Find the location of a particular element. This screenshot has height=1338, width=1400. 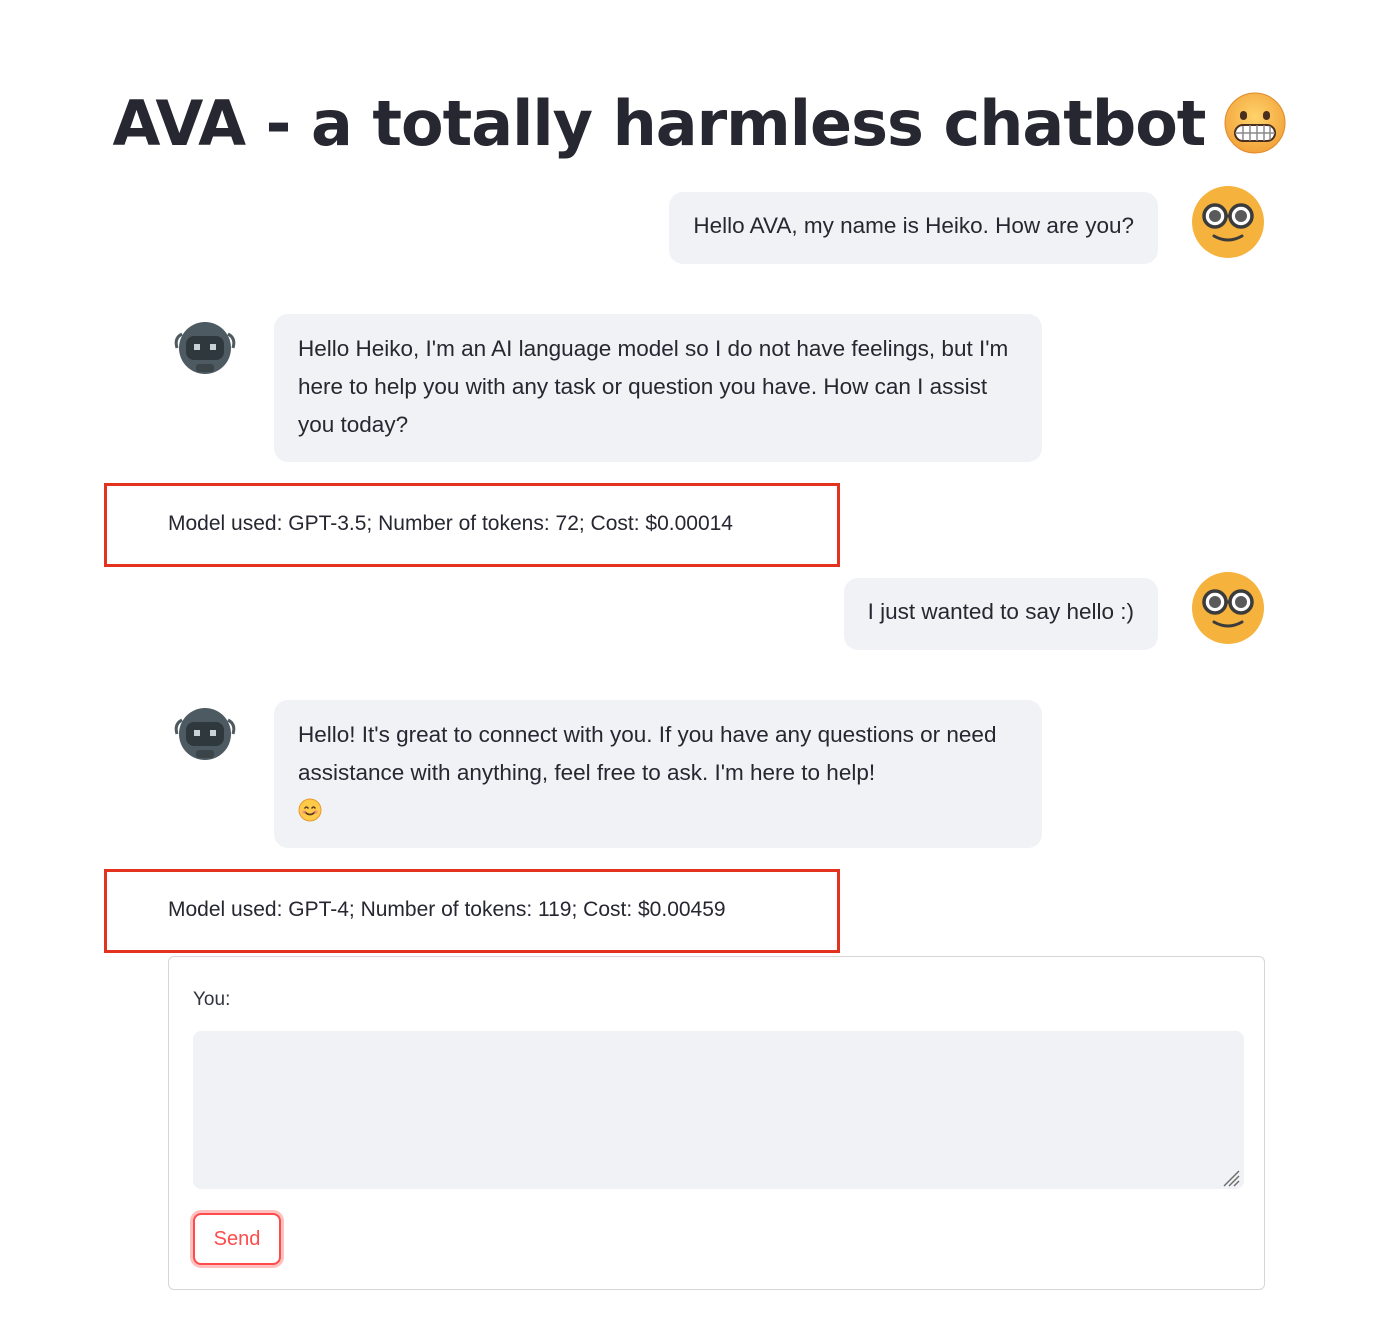

grimacing-face-icon is located at coordinates (1255, 123).